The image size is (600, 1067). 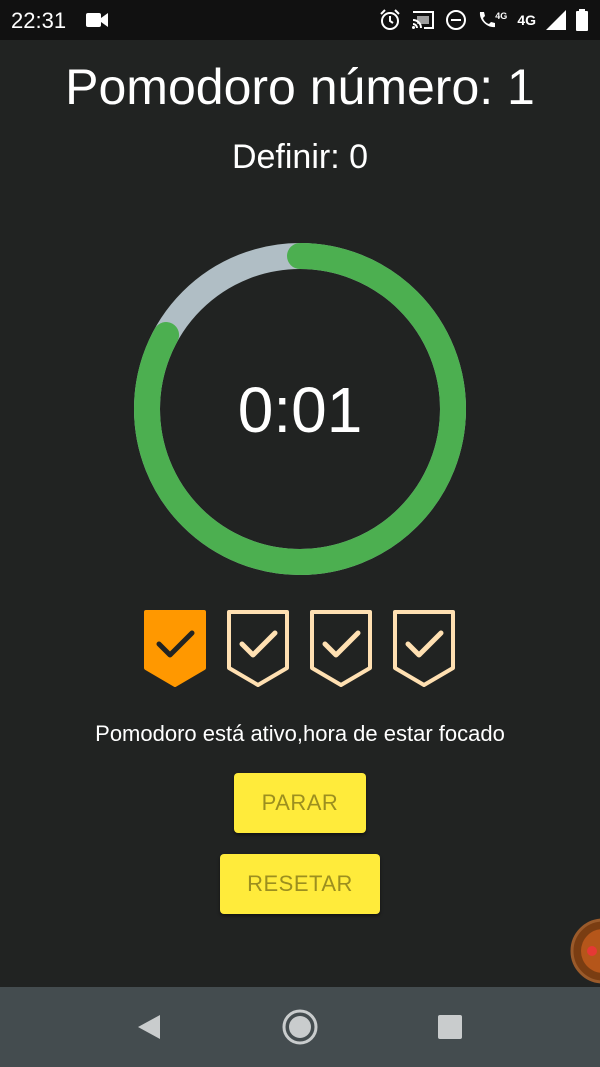 I want to click on alarm-icon, so click(x=390, y=20).